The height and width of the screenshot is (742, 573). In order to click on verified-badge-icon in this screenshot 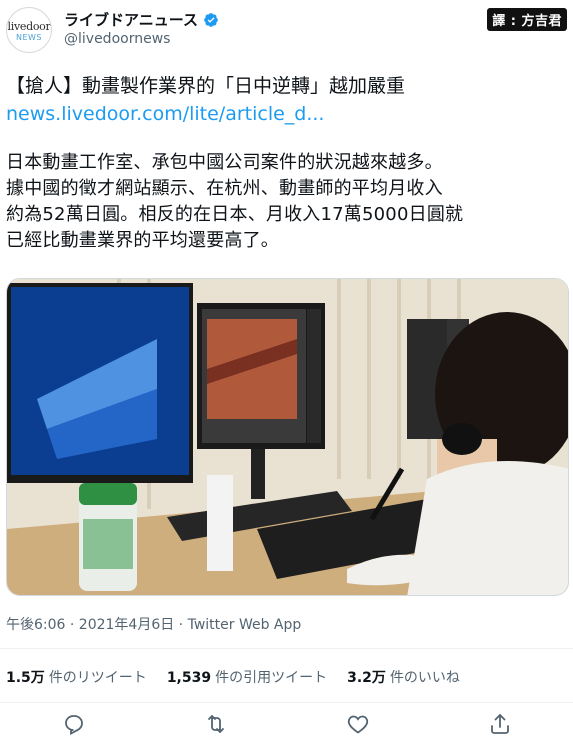, I will do `click(211, 19)`.